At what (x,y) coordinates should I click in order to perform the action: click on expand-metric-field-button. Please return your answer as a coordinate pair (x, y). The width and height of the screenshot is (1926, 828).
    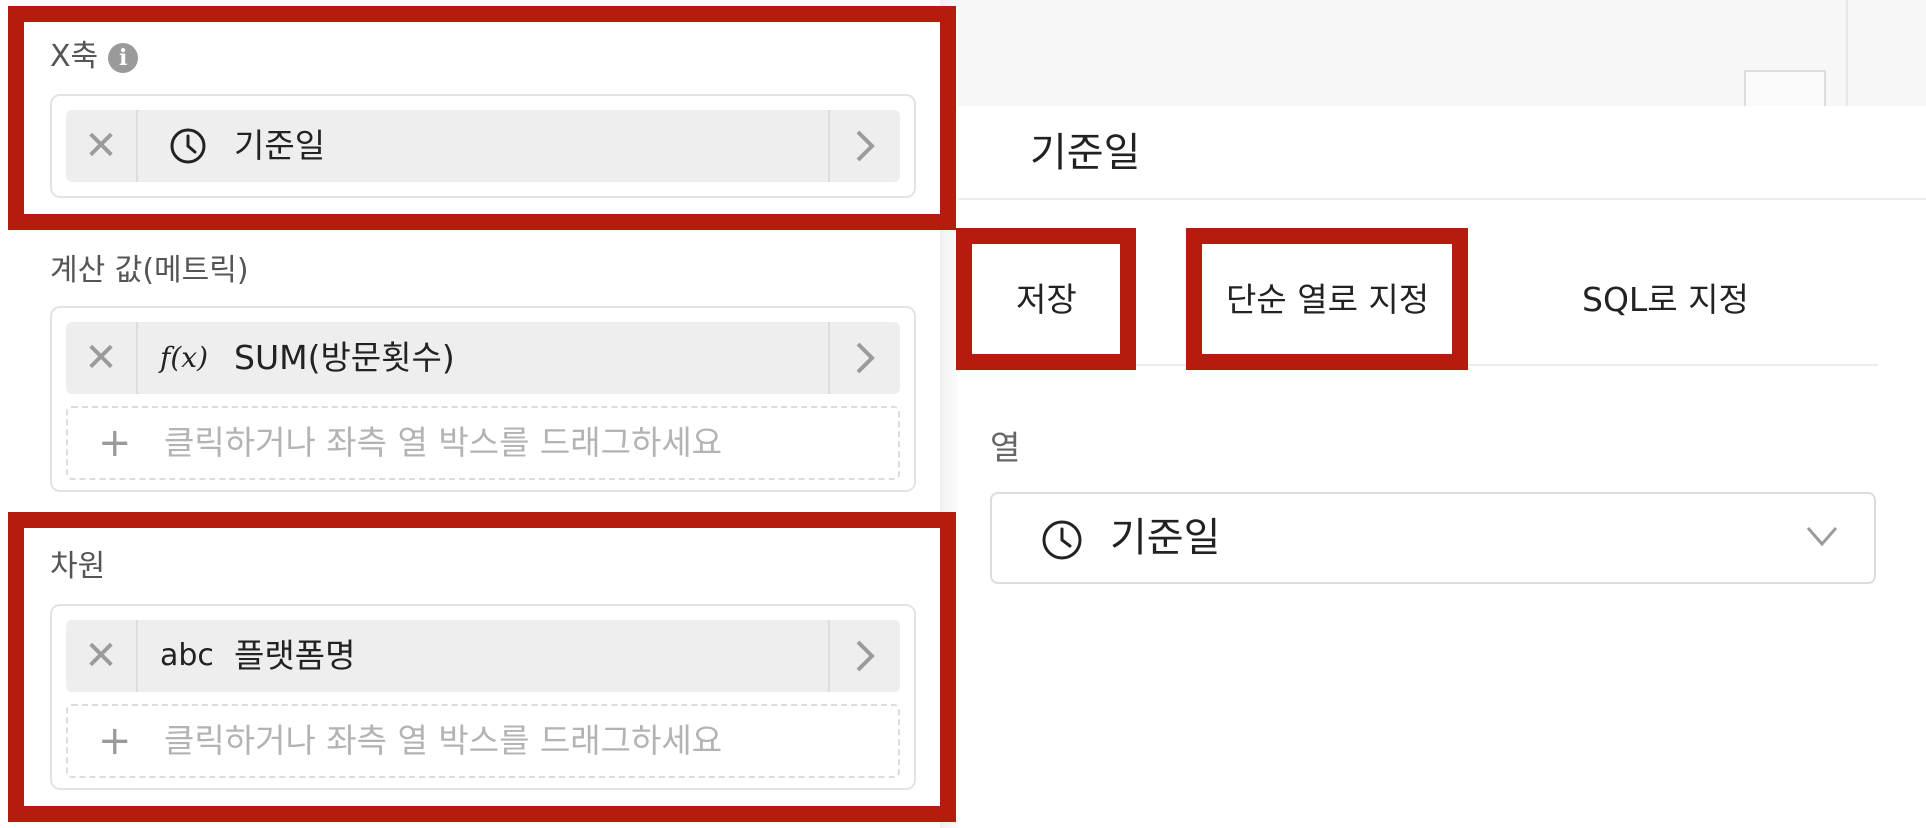
    Looking at the image, I should click on (864, 358).